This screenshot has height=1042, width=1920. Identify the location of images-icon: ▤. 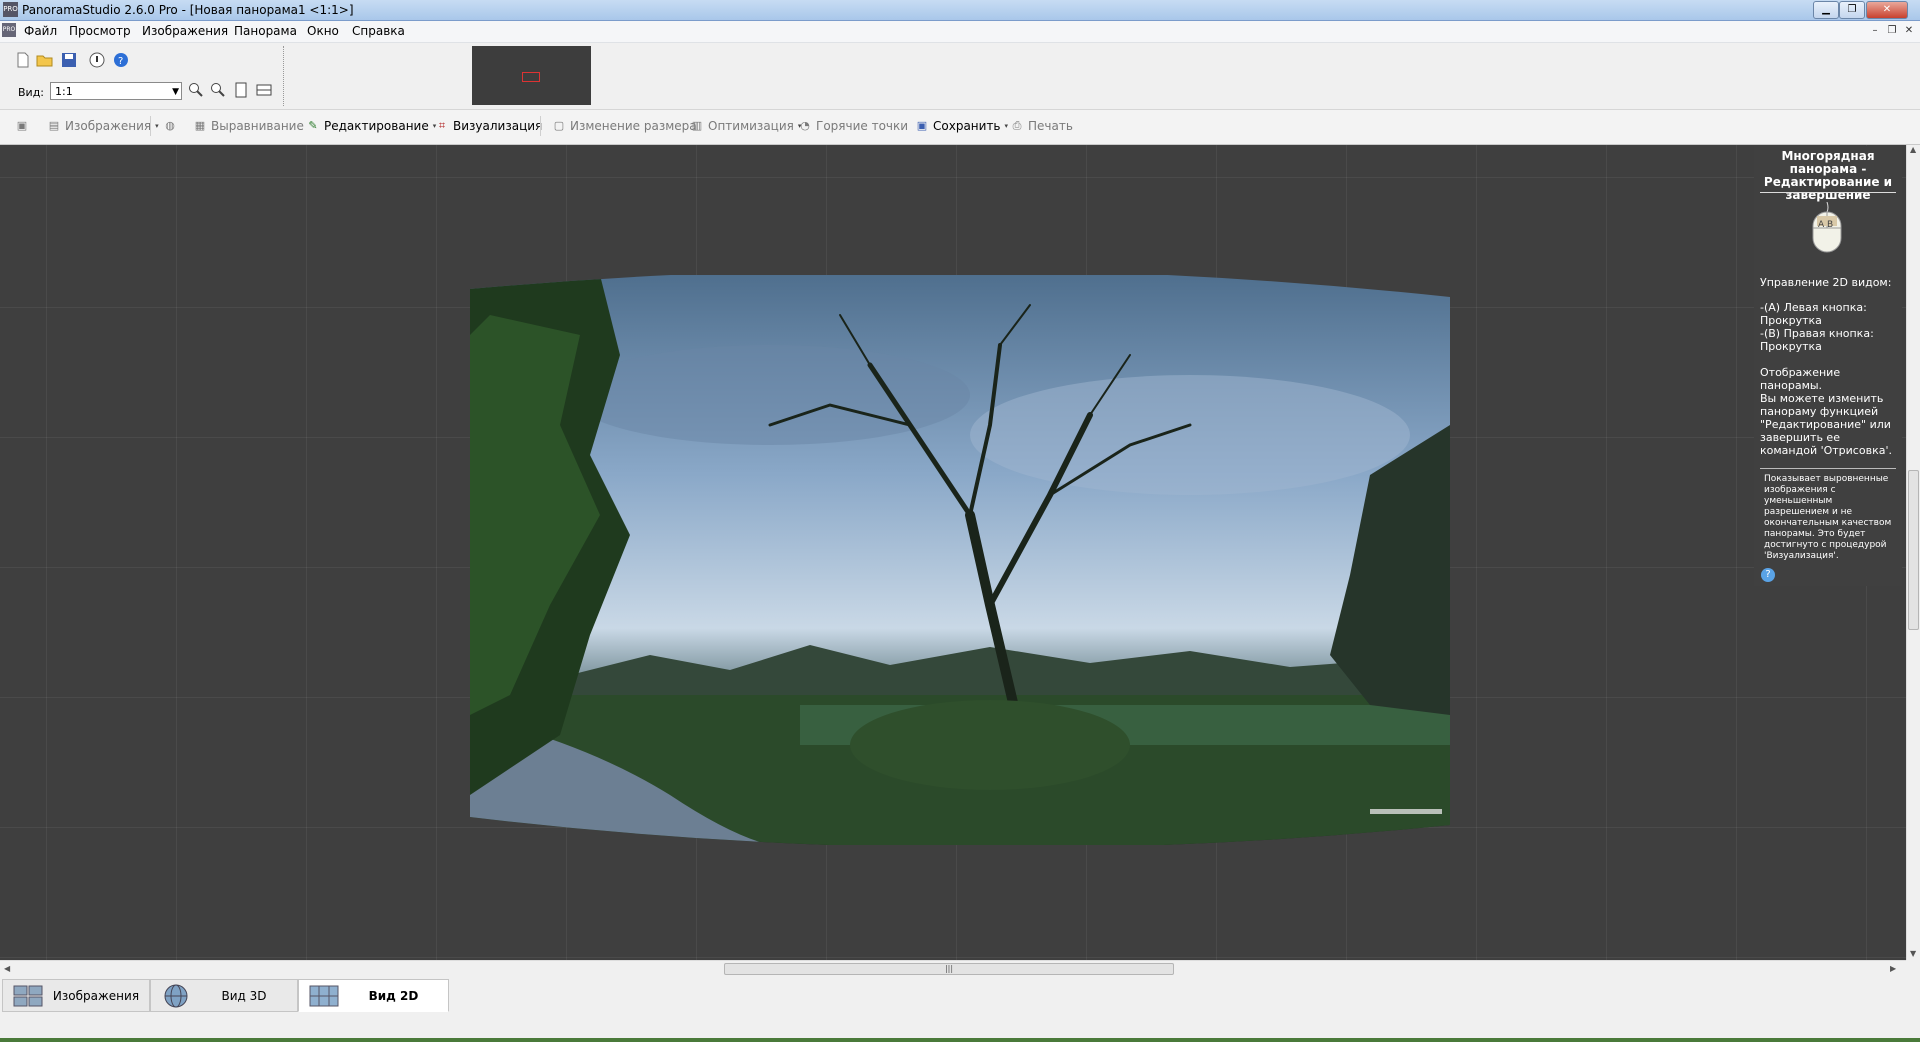
(54, 125).